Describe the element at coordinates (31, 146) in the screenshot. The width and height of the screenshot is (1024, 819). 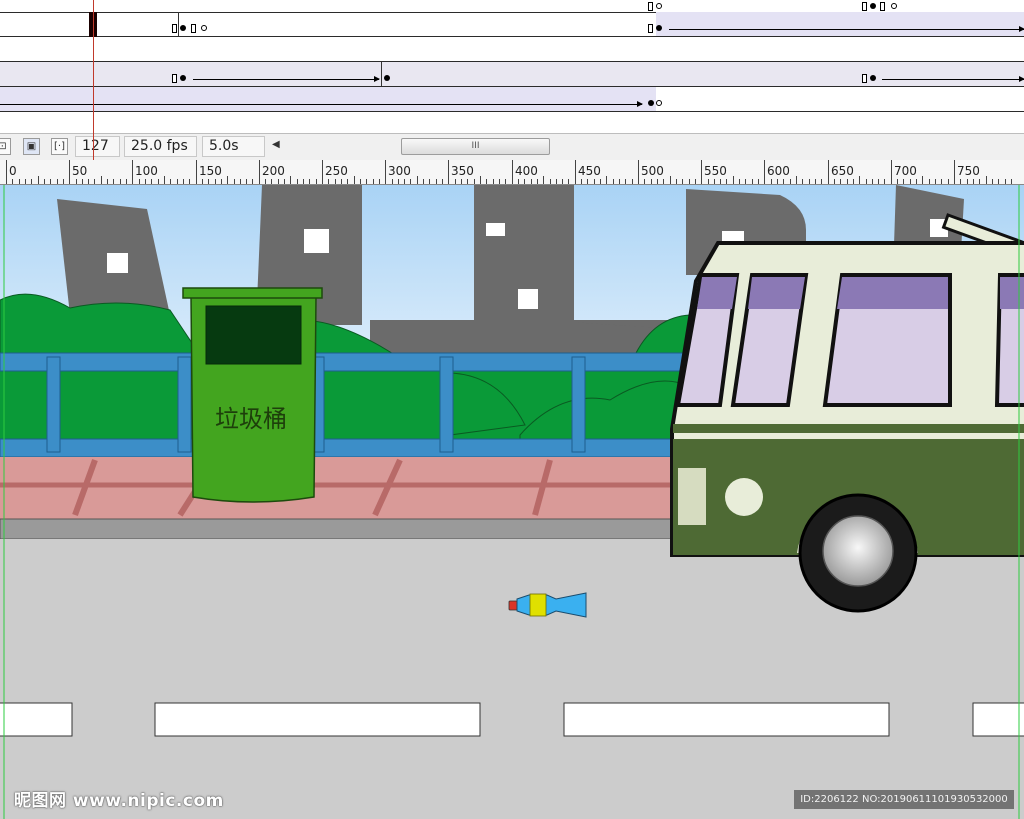
I see `onion-skin-icon: ▣` at that location.